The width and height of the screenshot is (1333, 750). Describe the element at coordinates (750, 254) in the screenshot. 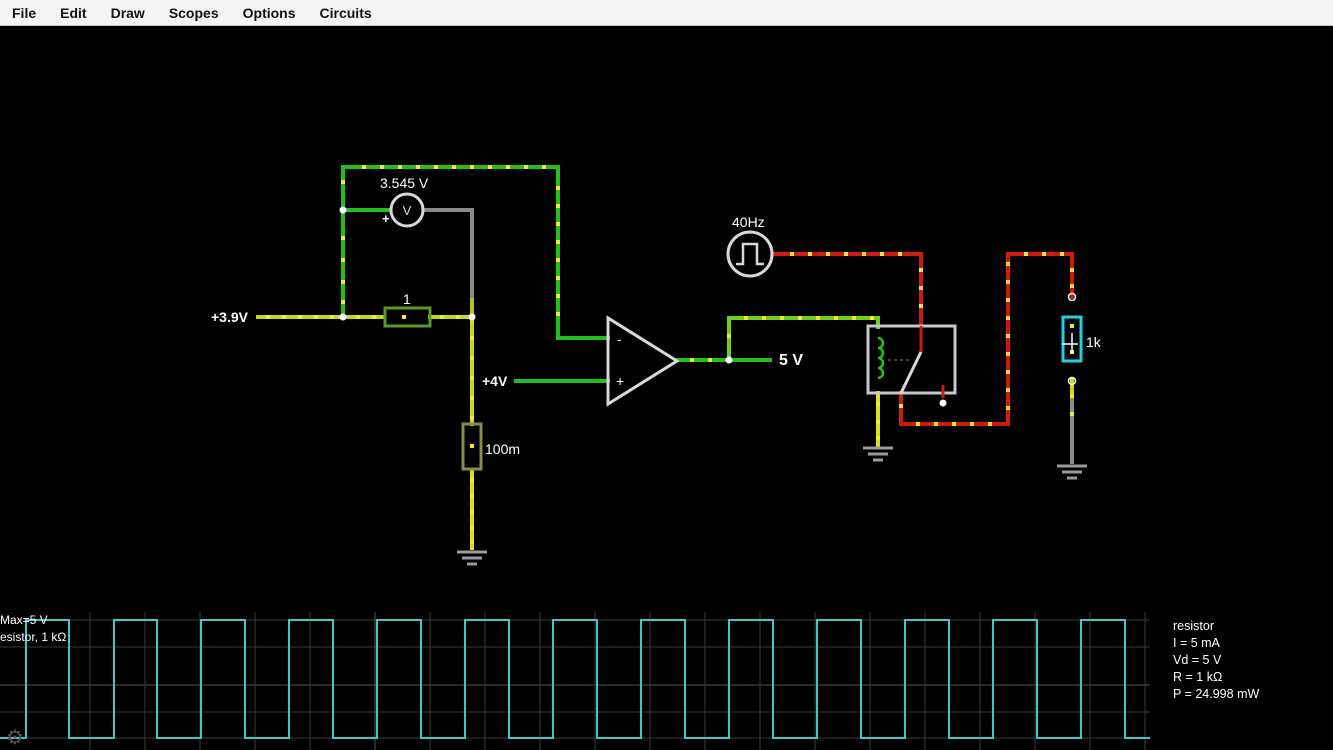

I see `clock-source` at that location.